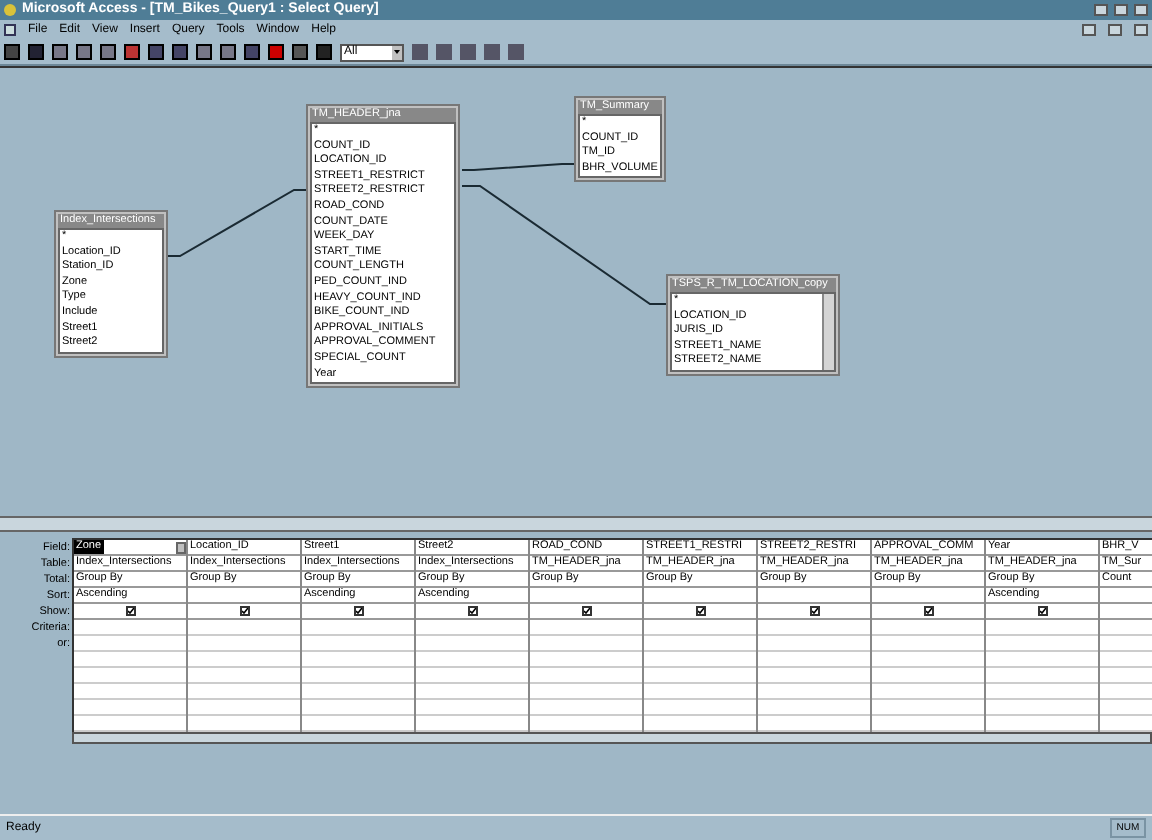 The width and height of the screenshot is (1152, 840). I want to click on dropdown-button, so click(181, 547).